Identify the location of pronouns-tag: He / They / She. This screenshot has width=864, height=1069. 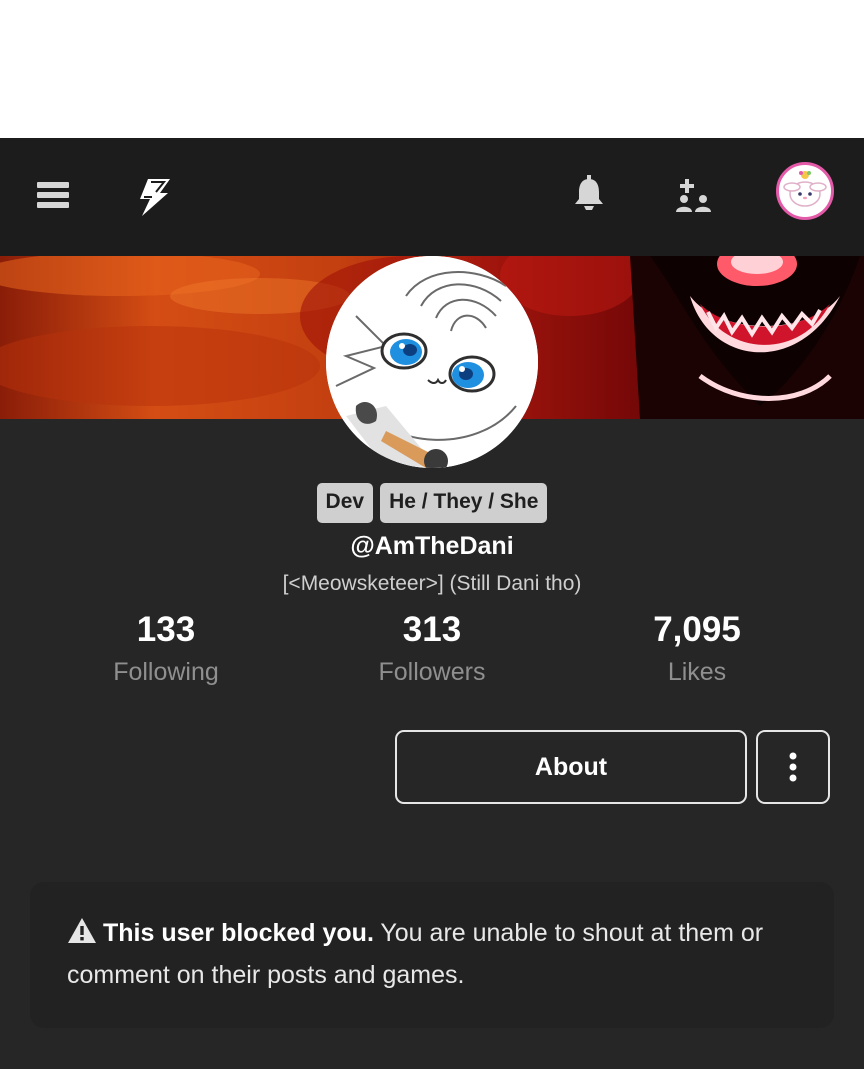
(464, 503).